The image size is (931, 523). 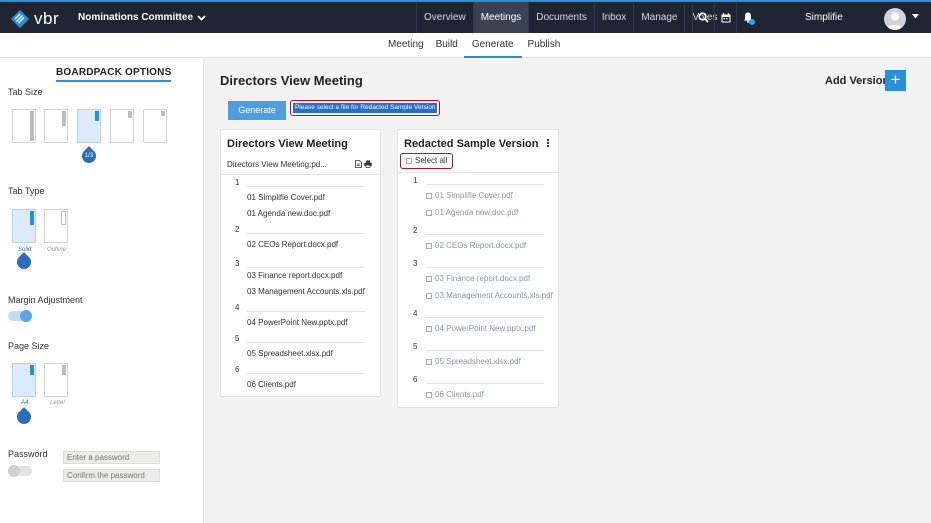 I want to click on nav-icons, so click(x=725, y=17).